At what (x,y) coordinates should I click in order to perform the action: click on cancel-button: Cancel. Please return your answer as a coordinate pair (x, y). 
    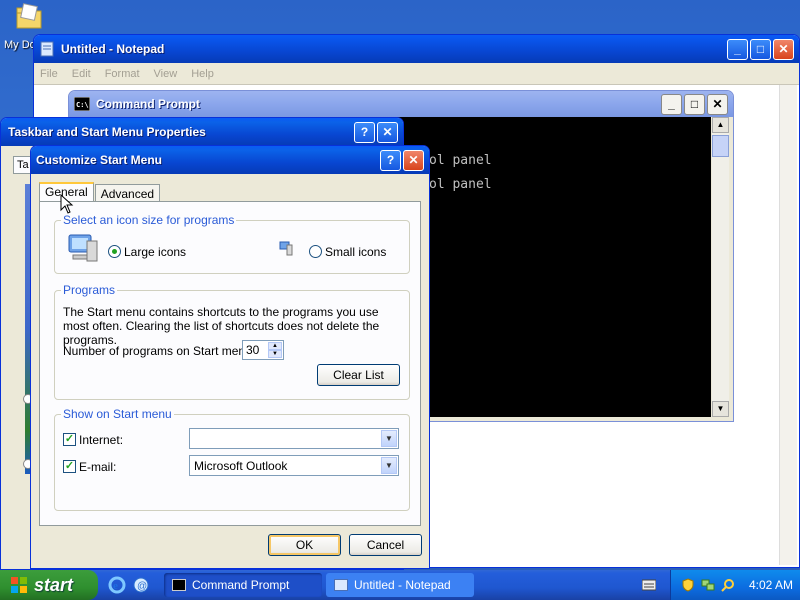
    Looking at the image, I should click on (385, 545).